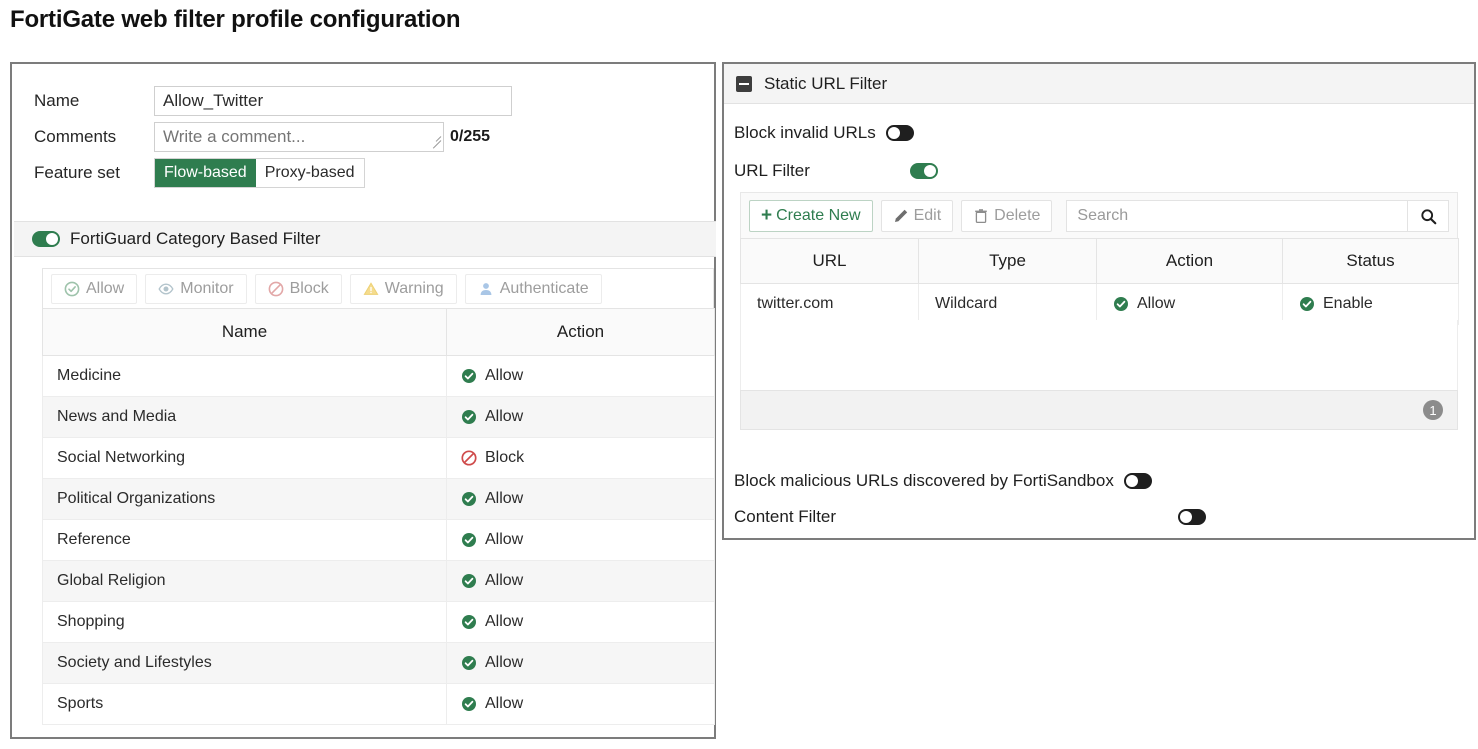 The width and height of the screenshot is (1478, 749). I want to click on action-authenticate-button: Authenticate, so click(533, 288).